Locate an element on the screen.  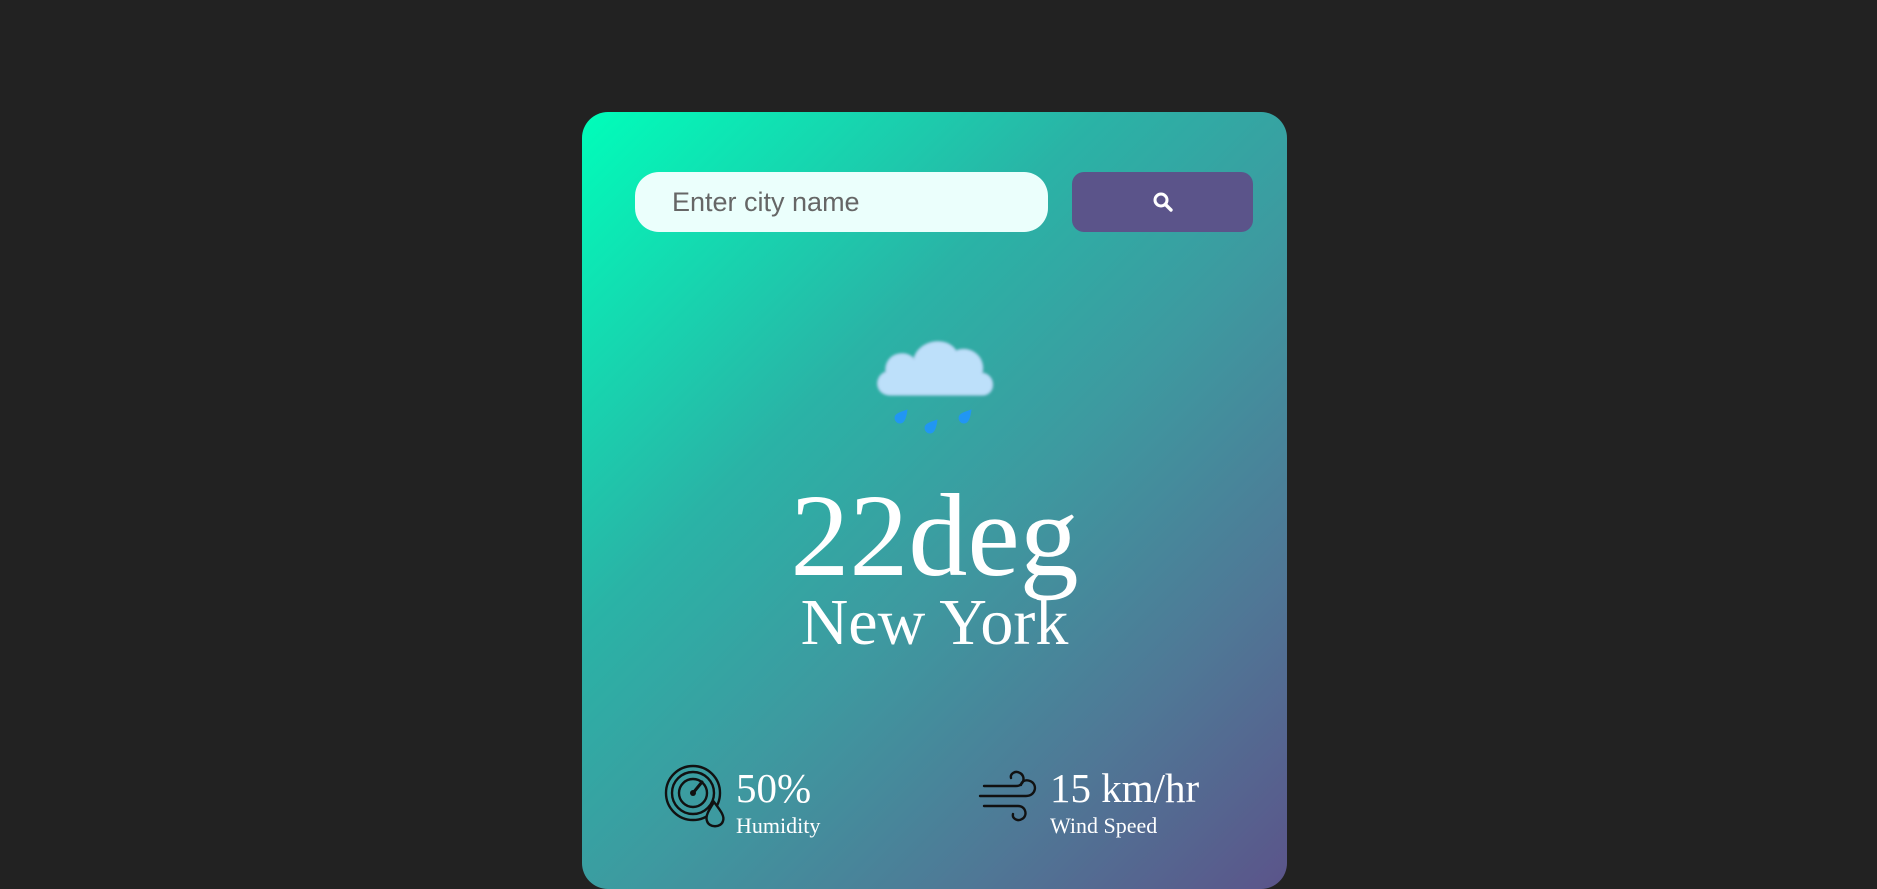
wind-speed-label: Wind Speed is located at coordinates (1104, 825).